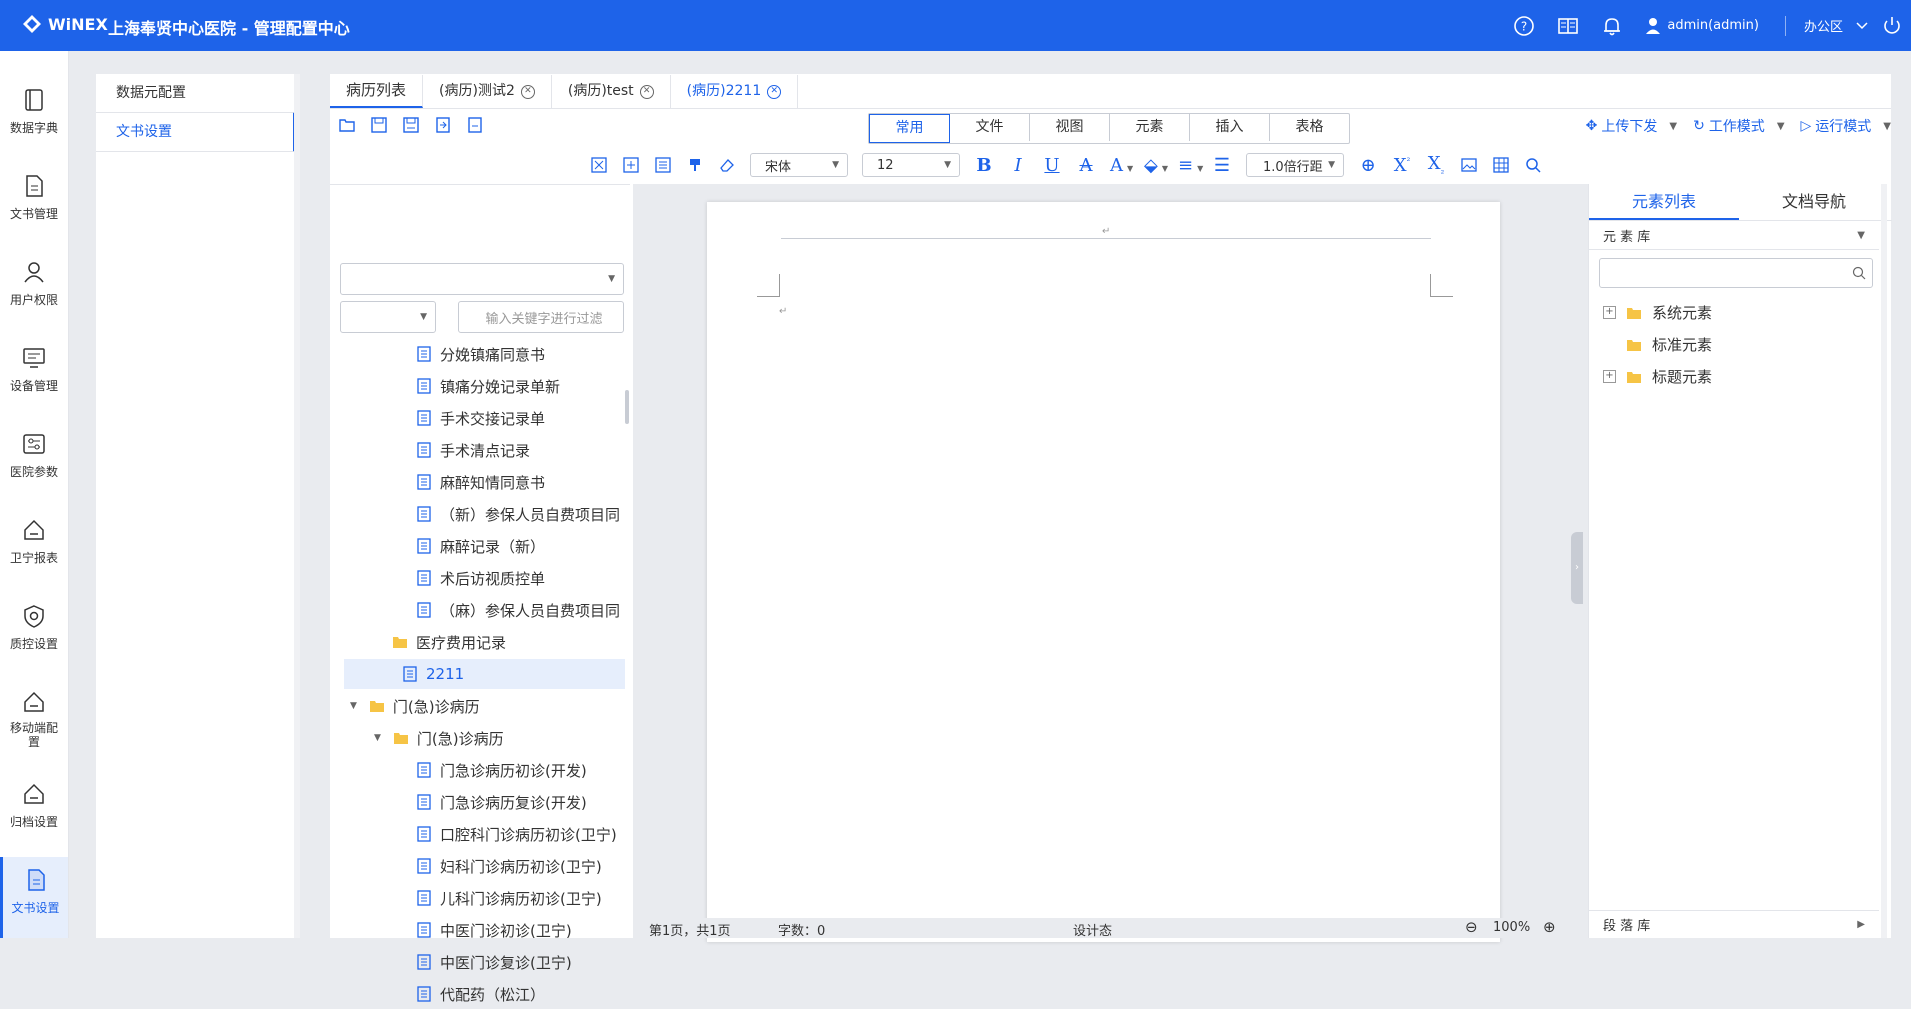  I want to click on category-select: ▼, so click(482, 279).